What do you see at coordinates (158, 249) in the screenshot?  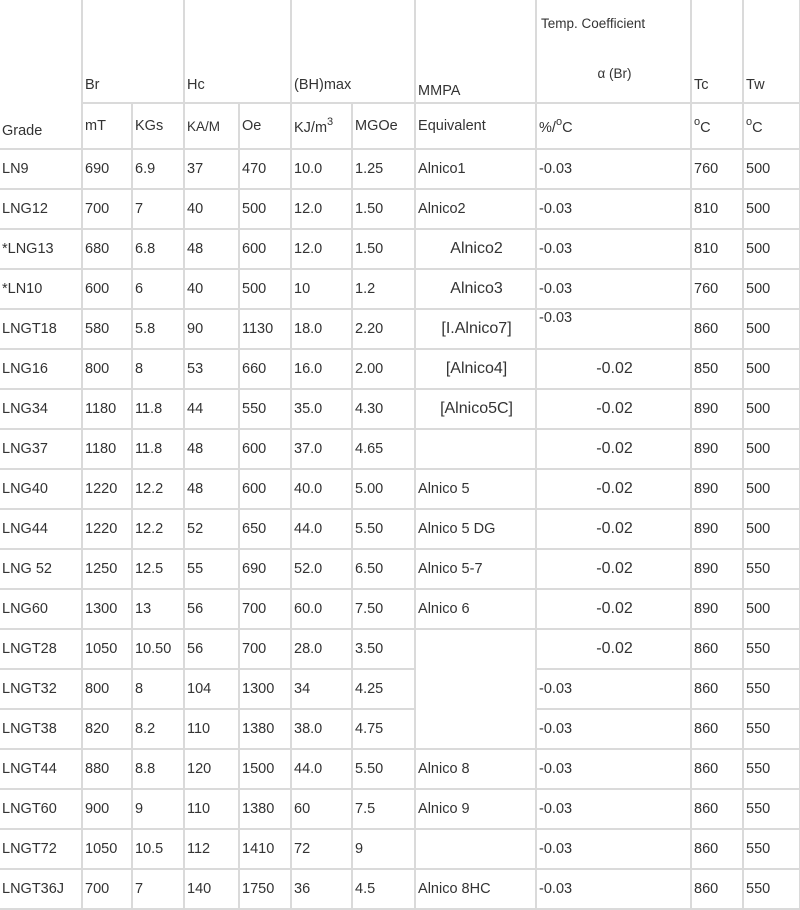 I see `cell-kgs: 6.8` at bounding box center [158, 249].